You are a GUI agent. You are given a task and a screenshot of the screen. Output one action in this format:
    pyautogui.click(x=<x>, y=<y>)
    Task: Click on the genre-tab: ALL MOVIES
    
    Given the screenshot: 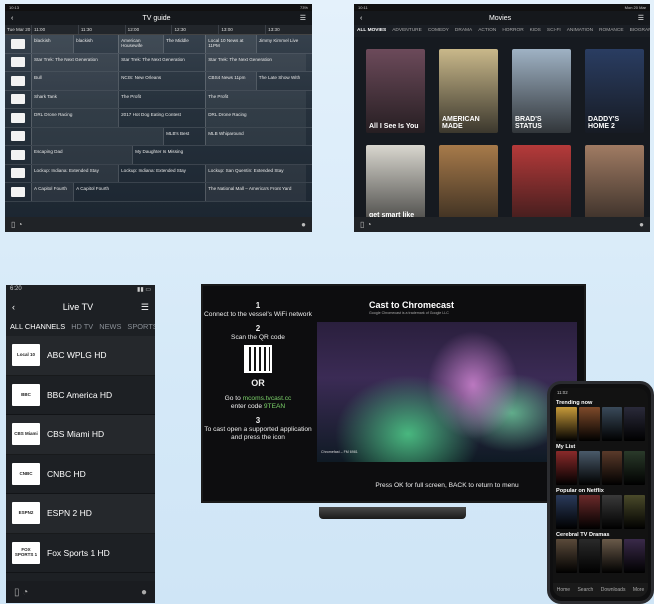 What is the action you would take?
    pyautogui.click(x=371, y=32)
    